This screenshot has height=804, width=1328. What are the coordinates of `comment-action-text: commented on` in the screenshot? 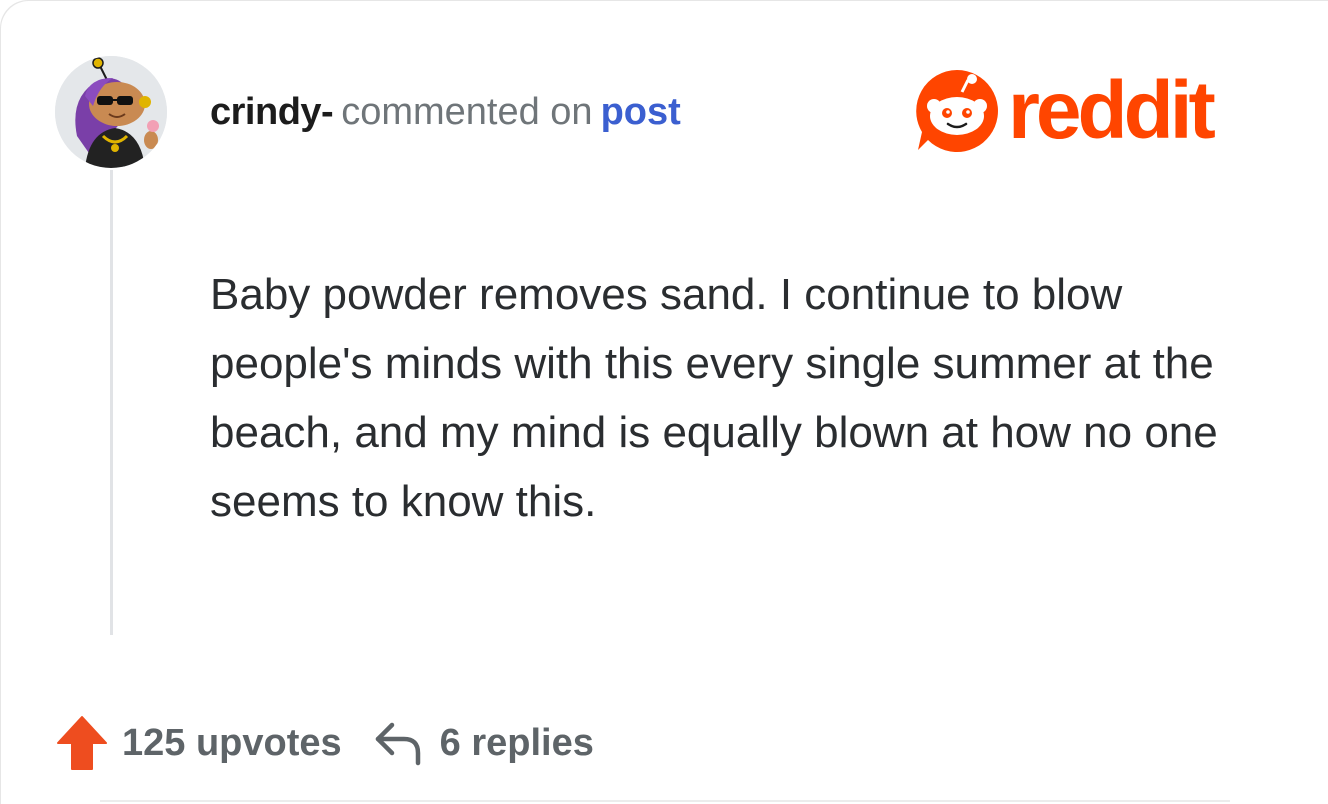 It's located at (467, 112).